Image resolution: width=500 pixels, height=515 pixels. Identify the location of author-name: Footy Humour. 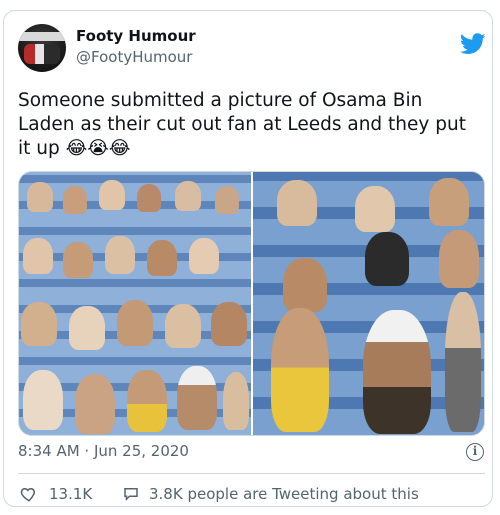
(136, 36).